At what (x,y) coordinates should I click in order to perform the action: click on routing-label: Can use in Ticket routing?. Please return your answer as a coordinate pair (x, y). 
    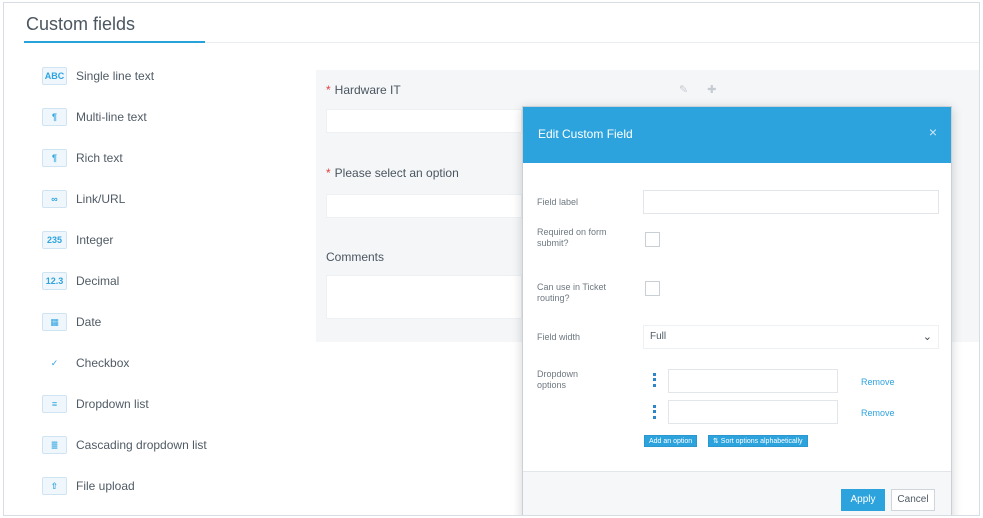
    Looking at the image, I should click on (572, 292).